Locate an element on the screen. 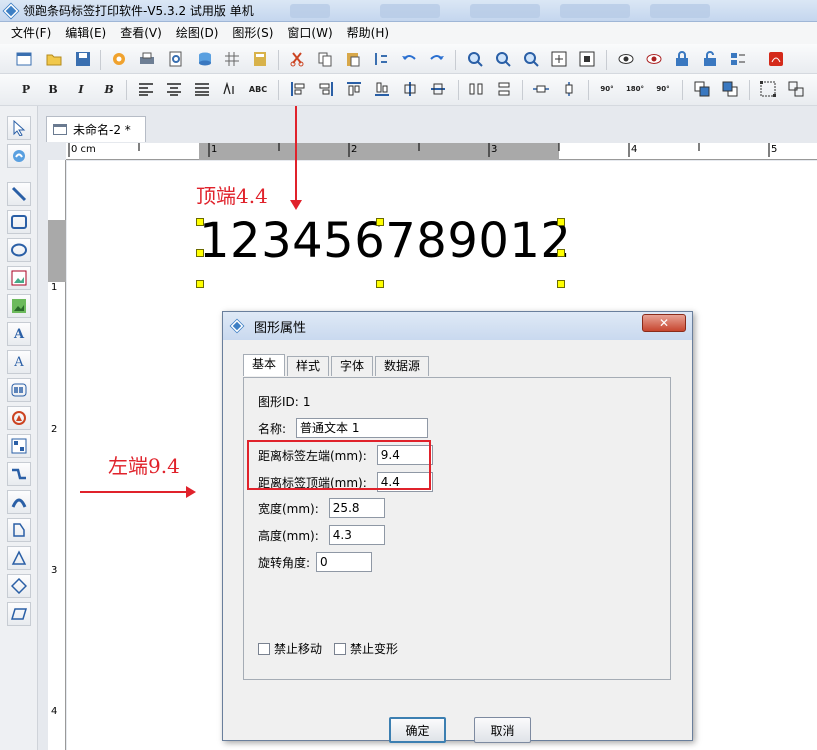  italic-button: I is located at coordinates (81, 89).